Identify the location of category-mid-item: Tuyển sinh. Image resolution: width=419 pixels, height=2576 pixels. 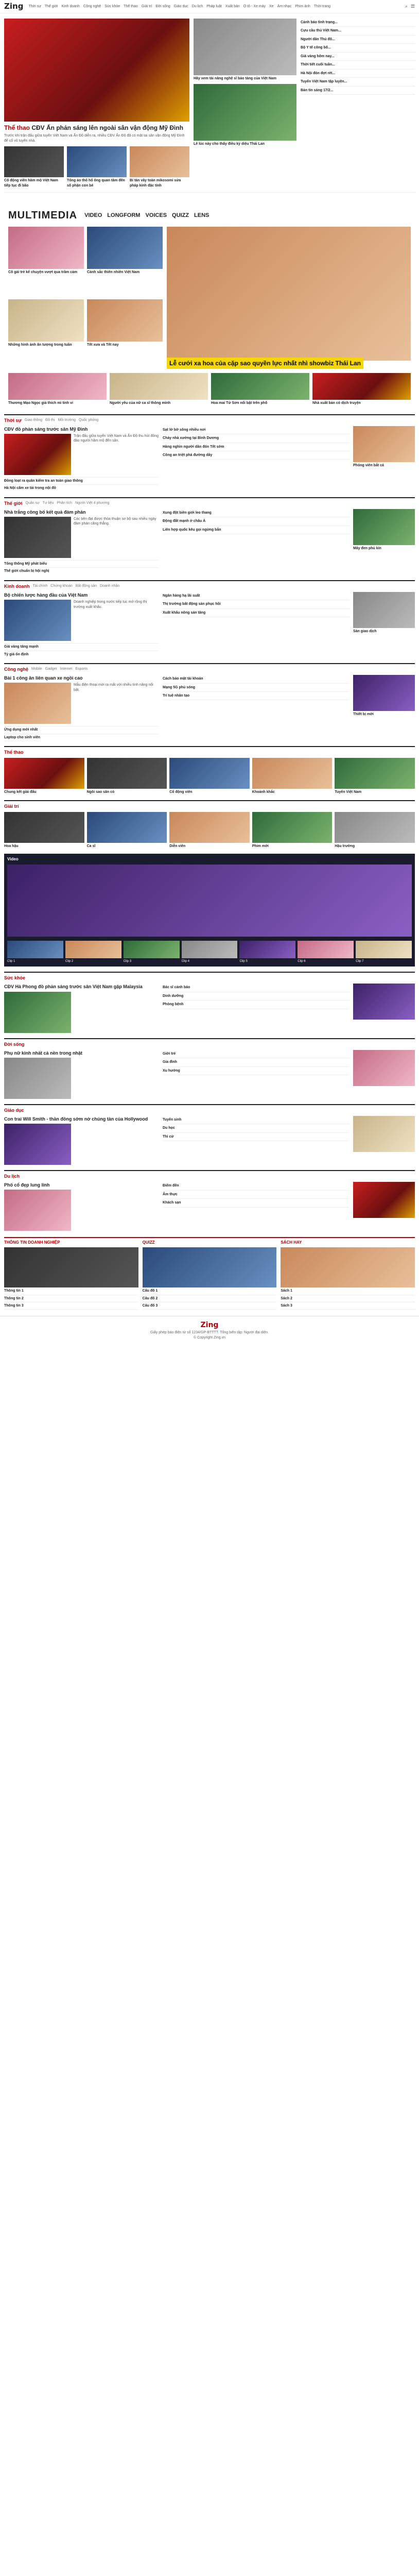
(256, 1120).